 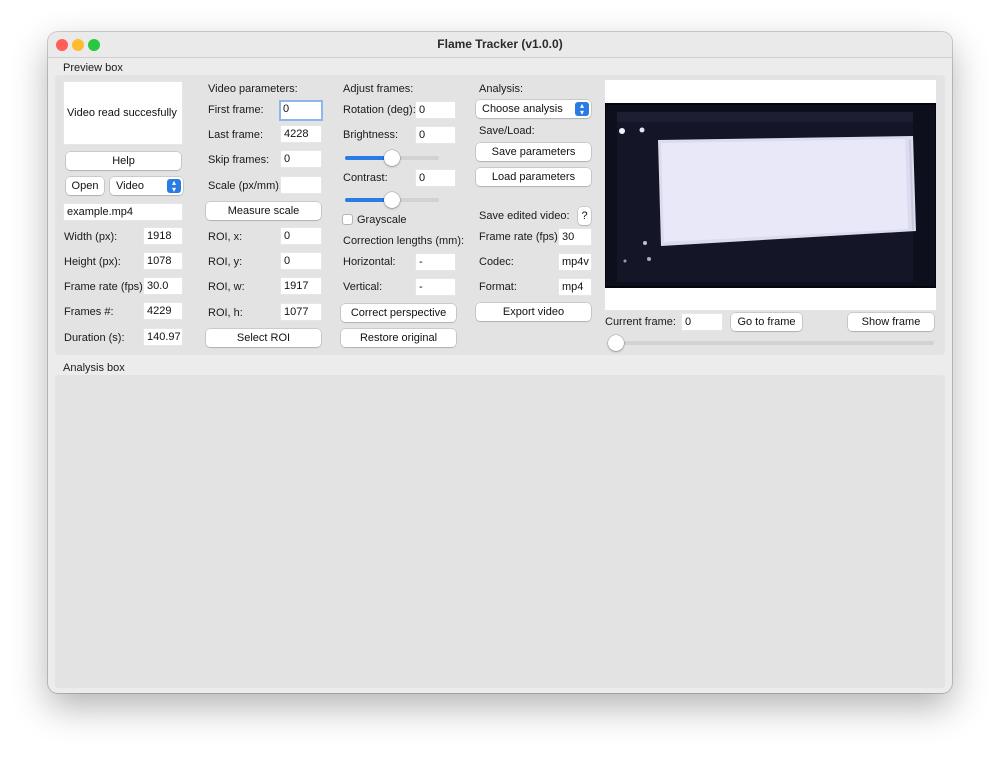 What do you see at coordinates (398, 313) in the screenshot?
I see `correct-perspective-button: Correct perspective` at bounding box center [398, 313].